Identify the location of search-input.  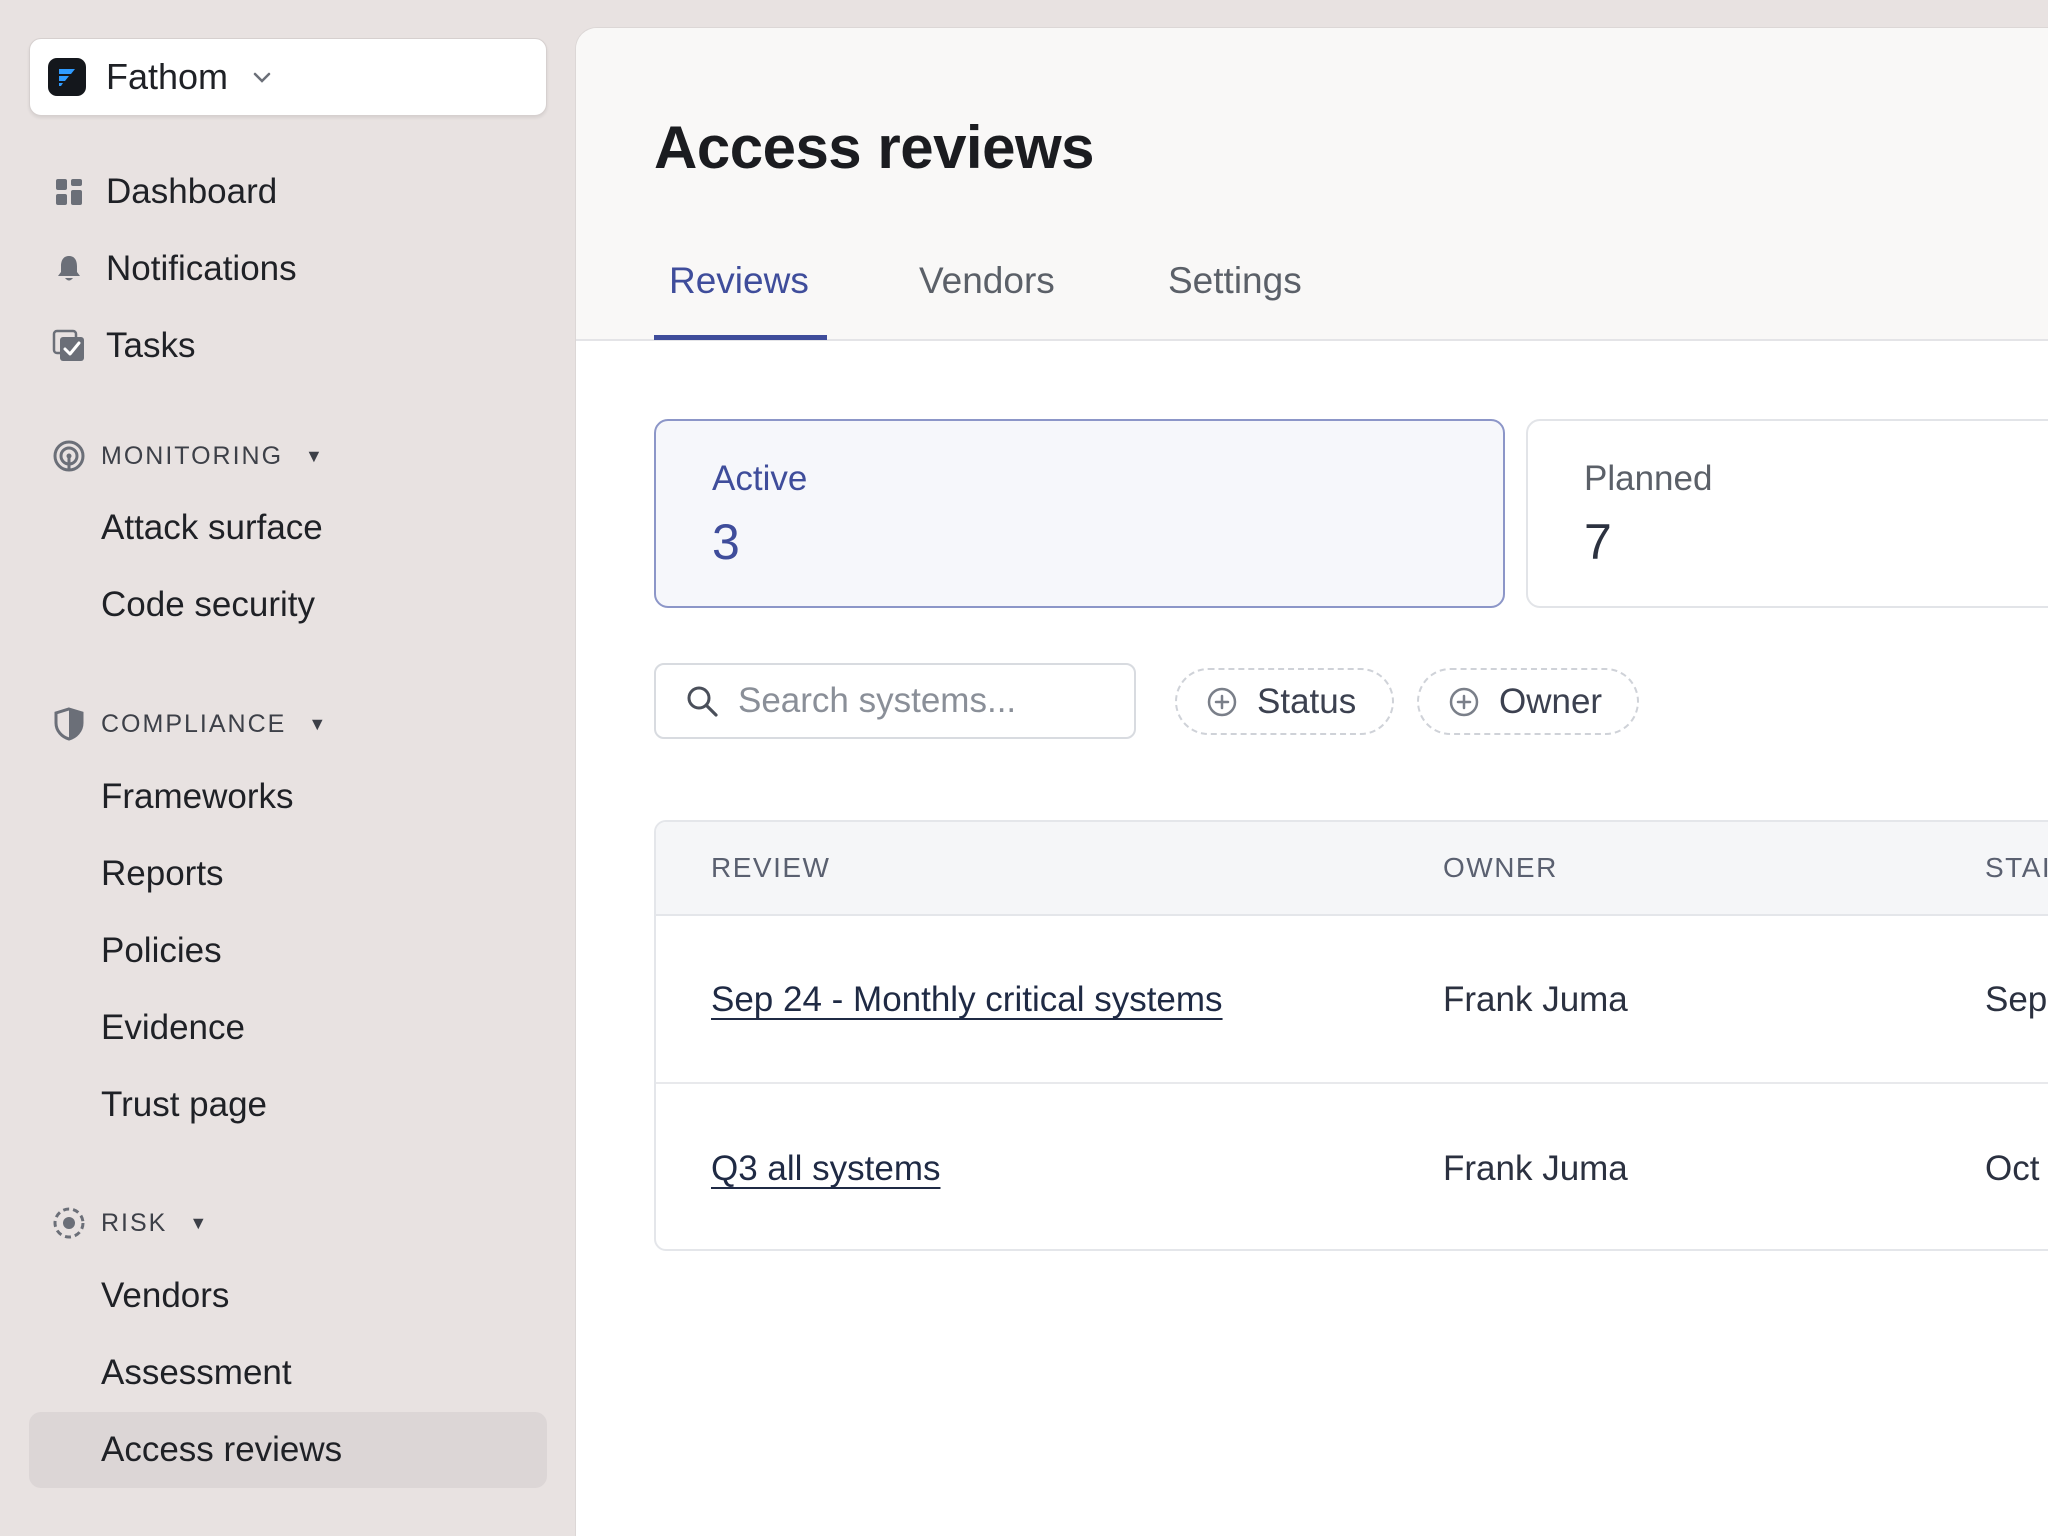
(928, 701).